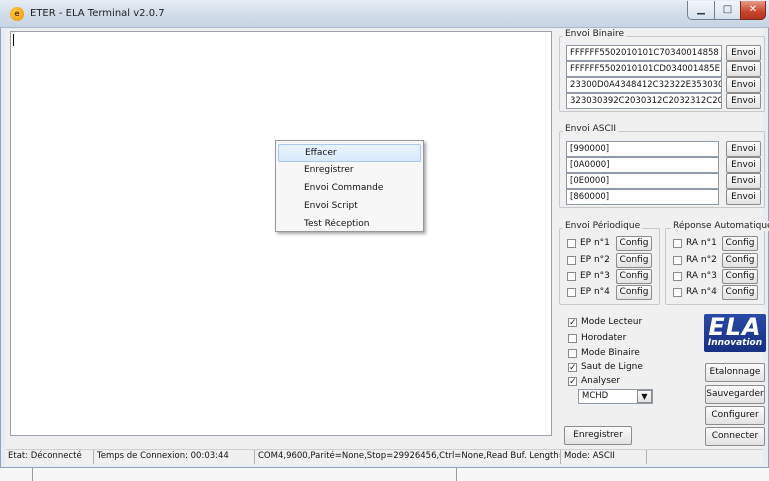 The height and width of the screenshot is (481, 769). Describe the element at coordinates (743, 181) in the screenshot. I see `ascii-send-button-3: Envoi` at that location.